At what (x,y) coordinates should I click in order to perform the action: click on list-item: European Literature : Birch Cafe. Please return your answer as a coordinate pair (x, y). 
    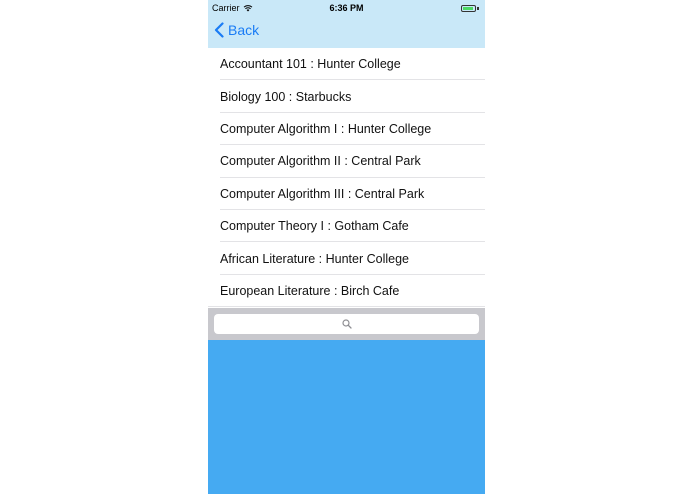
    Looking at the image, I should click on (346, 291).